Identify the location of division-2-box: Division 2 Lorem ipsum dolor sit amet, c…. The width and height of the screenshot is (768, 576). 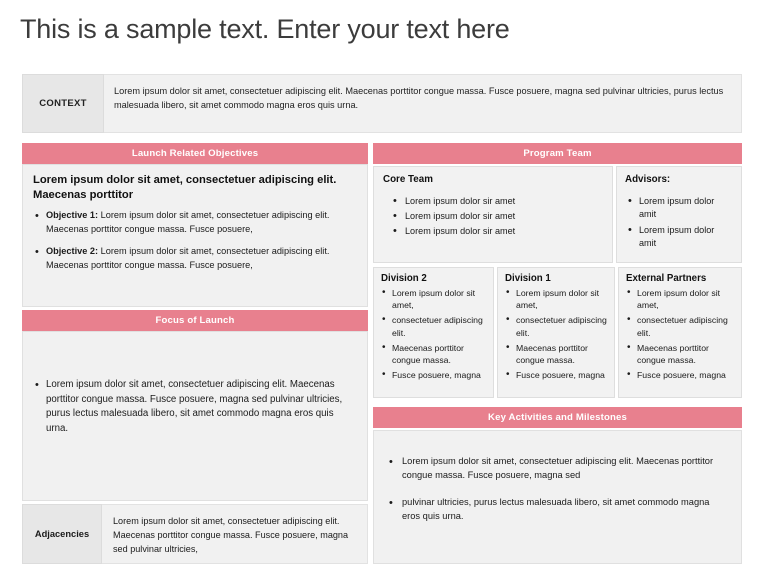
(433, 332).